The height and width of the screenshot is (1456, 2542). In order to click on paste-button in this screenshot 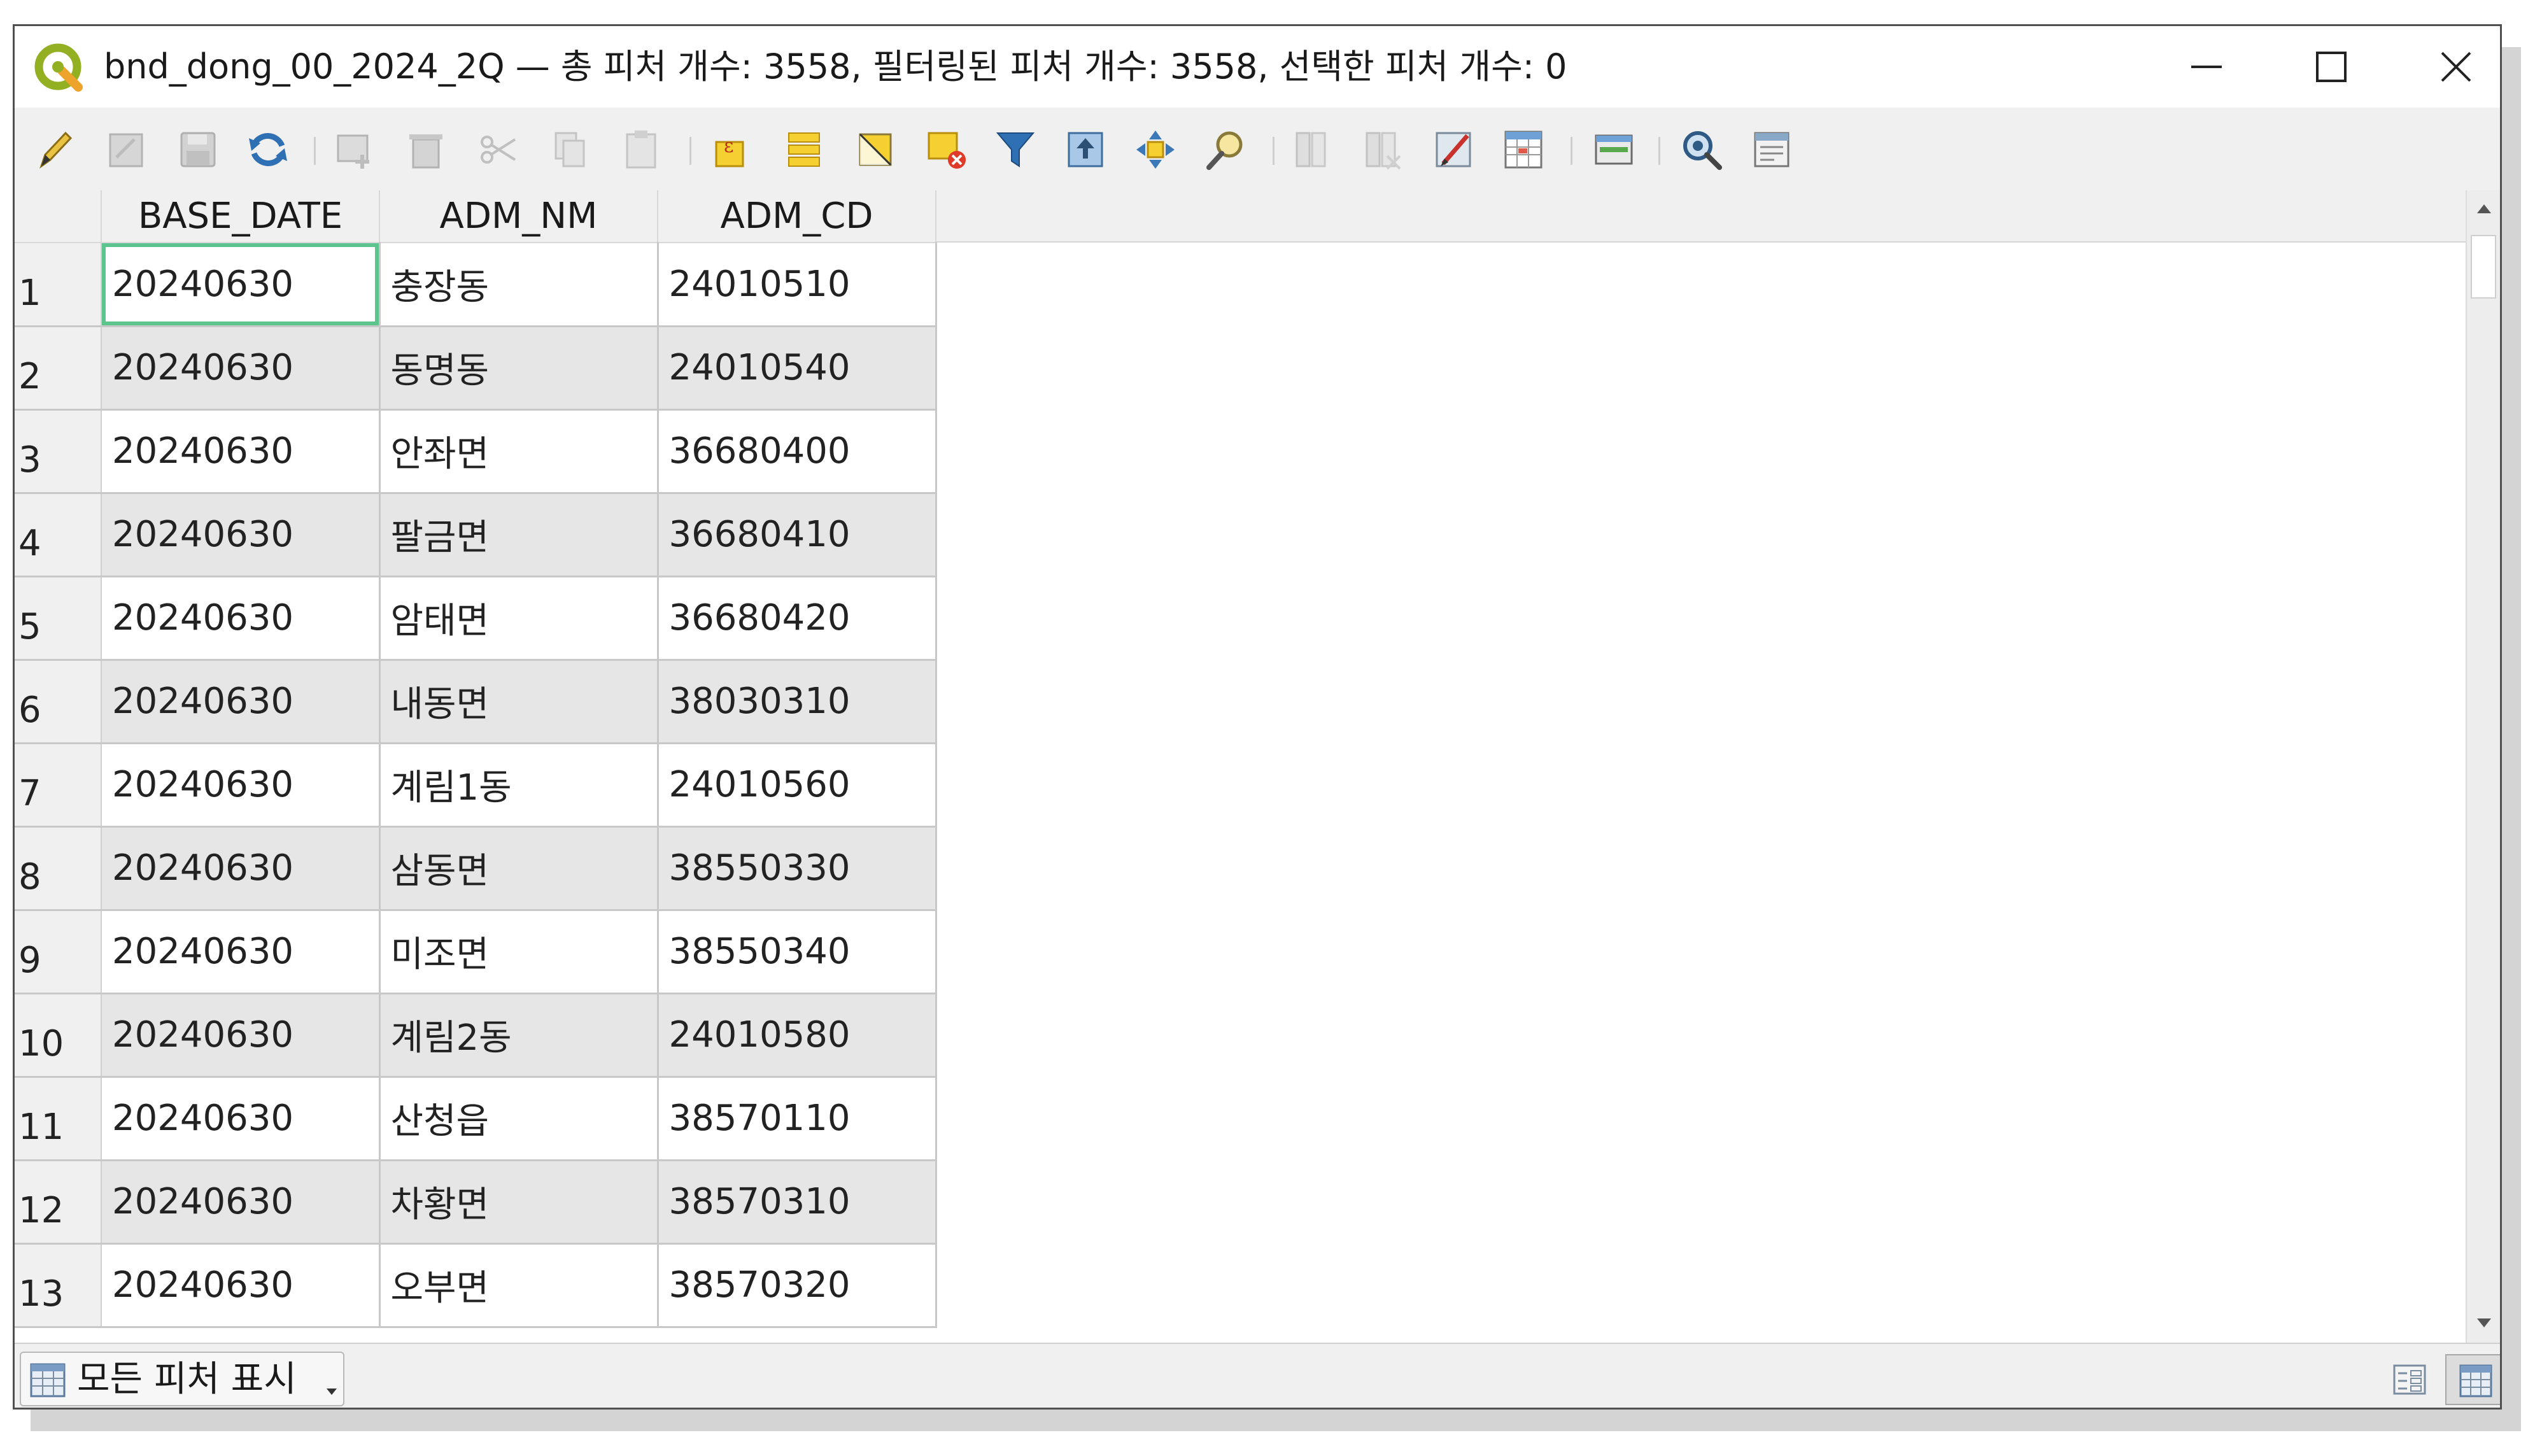, I will do `click(641, 150)`.